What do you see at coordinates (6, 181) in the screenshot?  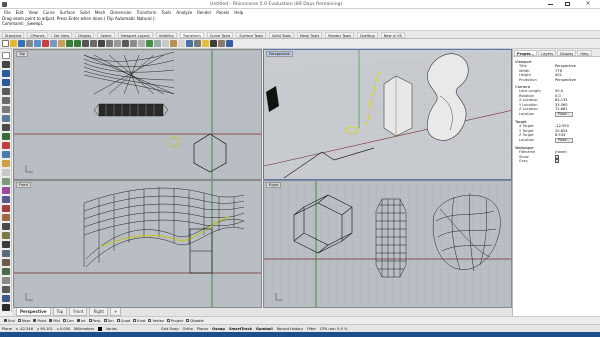 I see `mesh-icon` at bounding box center [6, 181].